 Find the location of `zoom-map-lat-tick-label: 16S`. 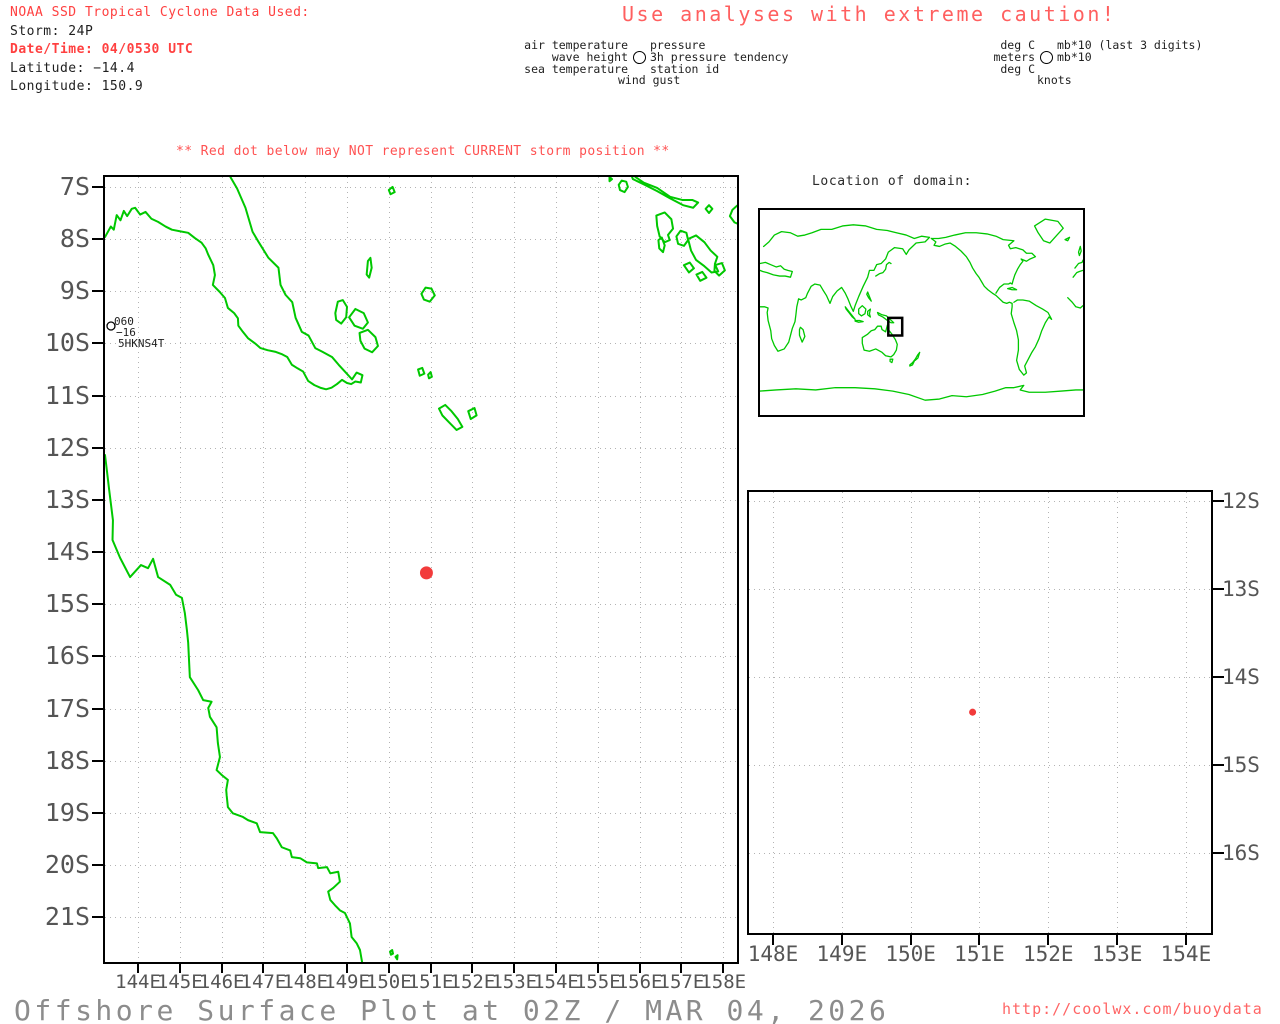

zoom-map-lat-tick-label: 16S is located at coordinates (1241, 853).